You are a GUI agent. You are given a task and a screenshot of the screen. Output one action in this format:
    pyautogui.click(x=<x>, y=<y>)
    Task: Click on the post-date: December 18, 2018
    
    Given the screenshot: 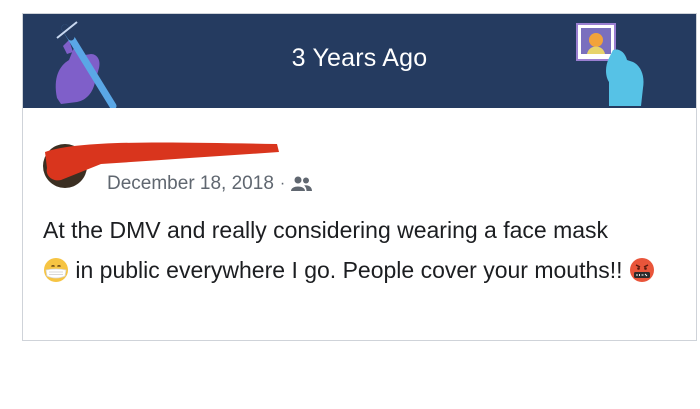 What is the action you would take?
    pyautogui.click(x=190, y=184)
    